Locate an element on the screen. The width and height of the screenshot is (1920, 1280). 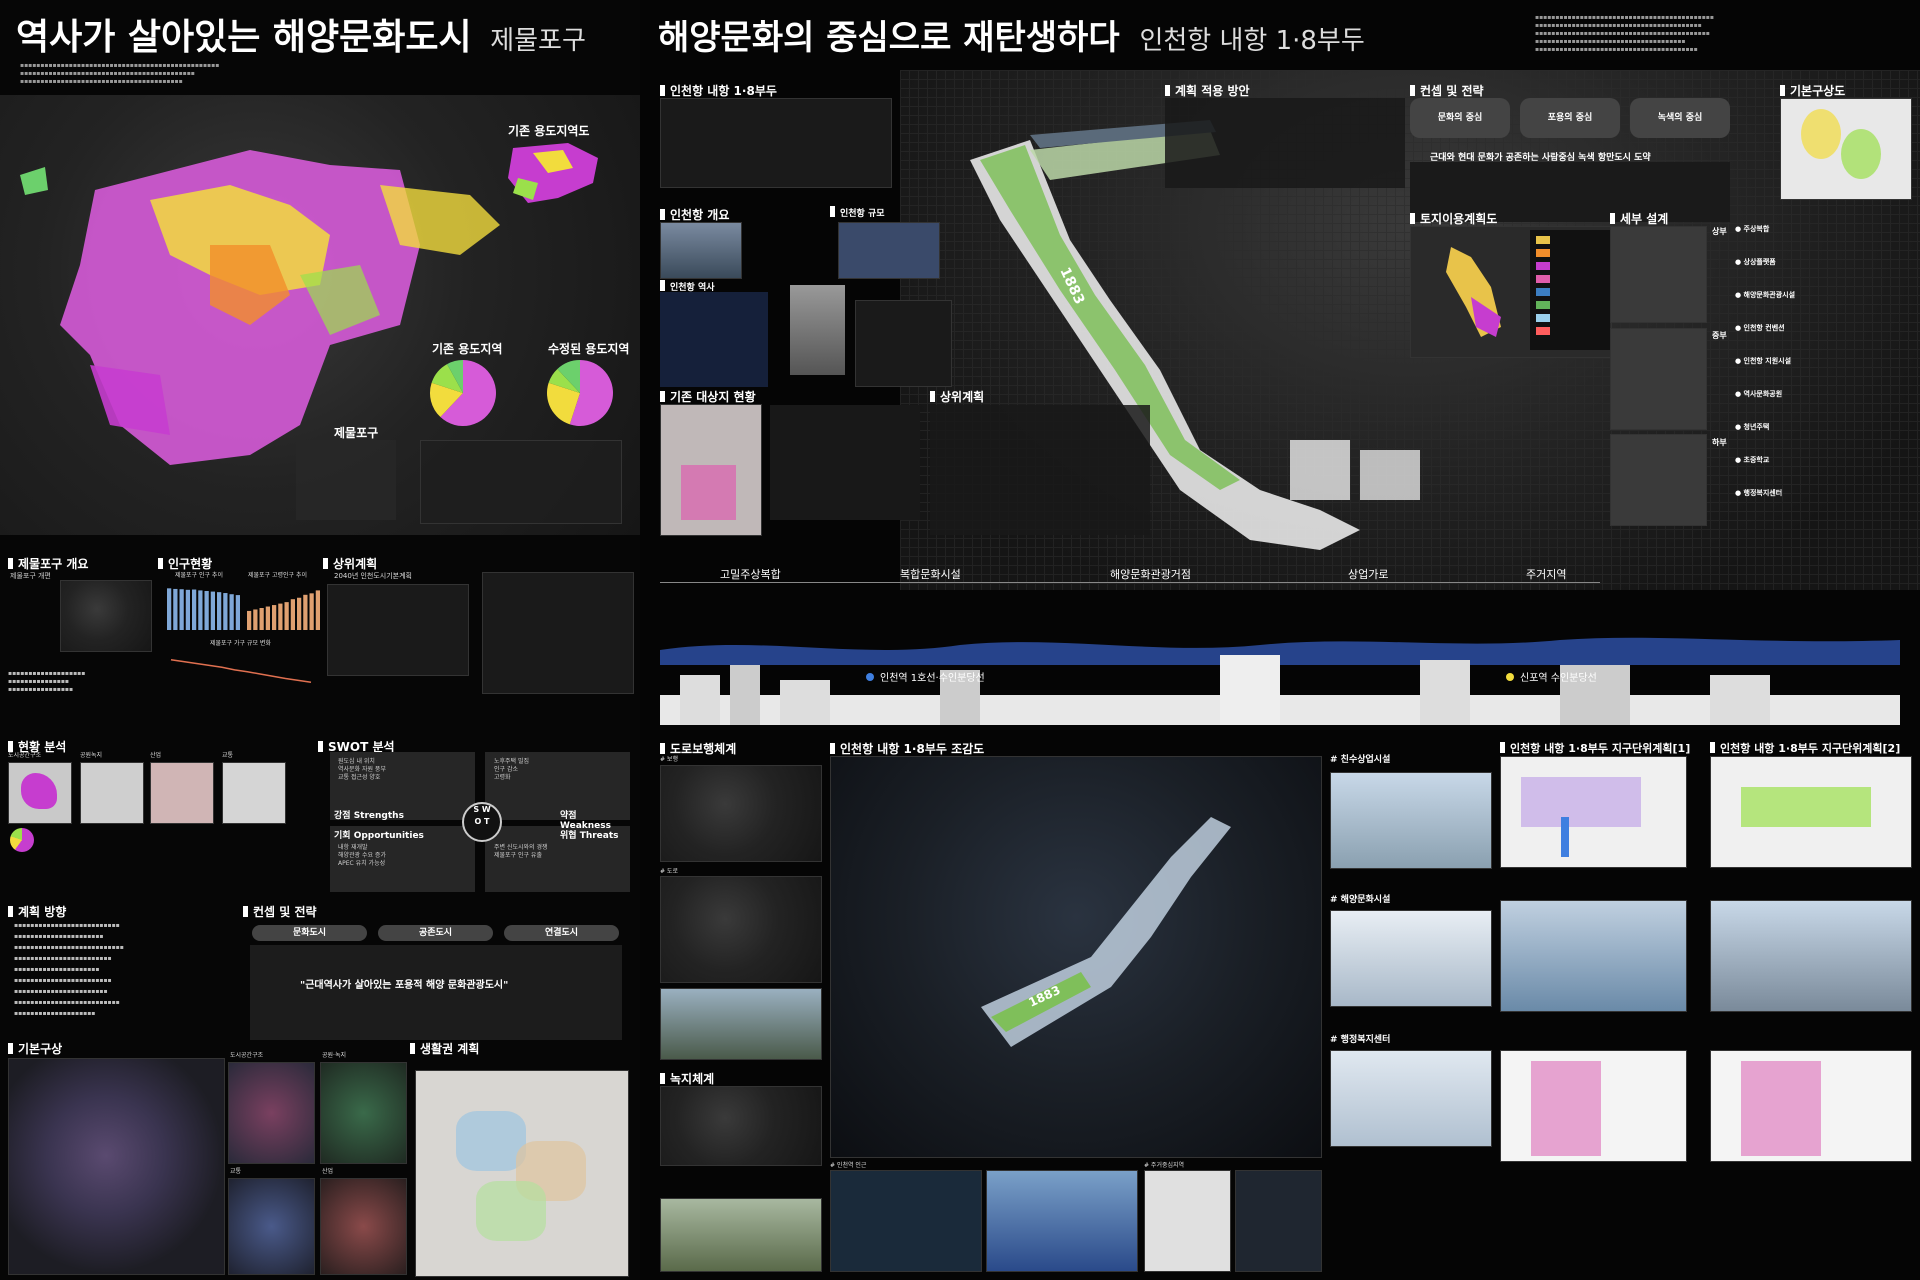
r-port-stats is located at coordinates (903, 343).